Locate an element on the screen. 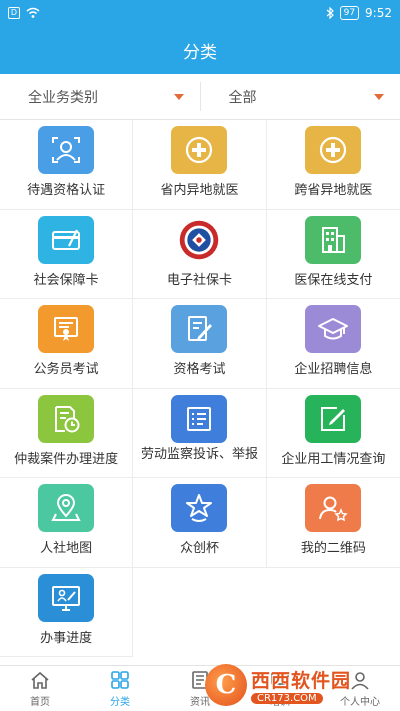 Image resolution: width=400 pixels, height=711 pixels. status-bar: D 97 9:52 is located at coordinates (200, 13).